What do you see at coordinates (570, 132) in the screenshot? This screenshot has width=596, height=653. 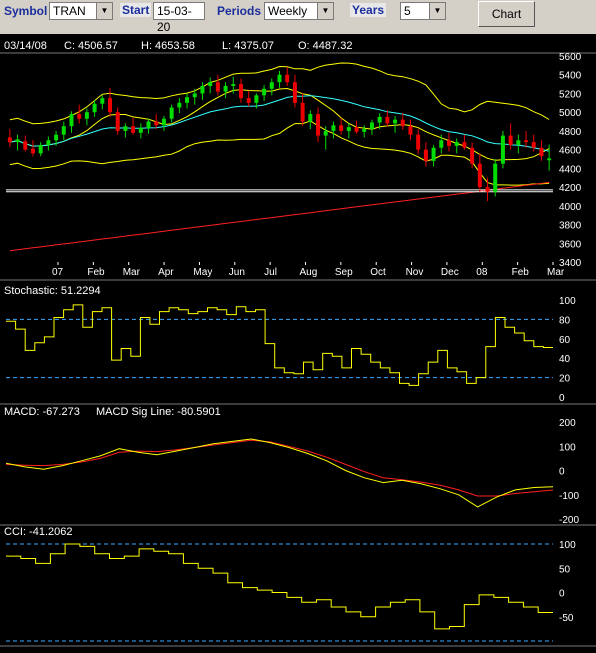 I see `y-tick-label: 4800` at bounding box center [570, 132].